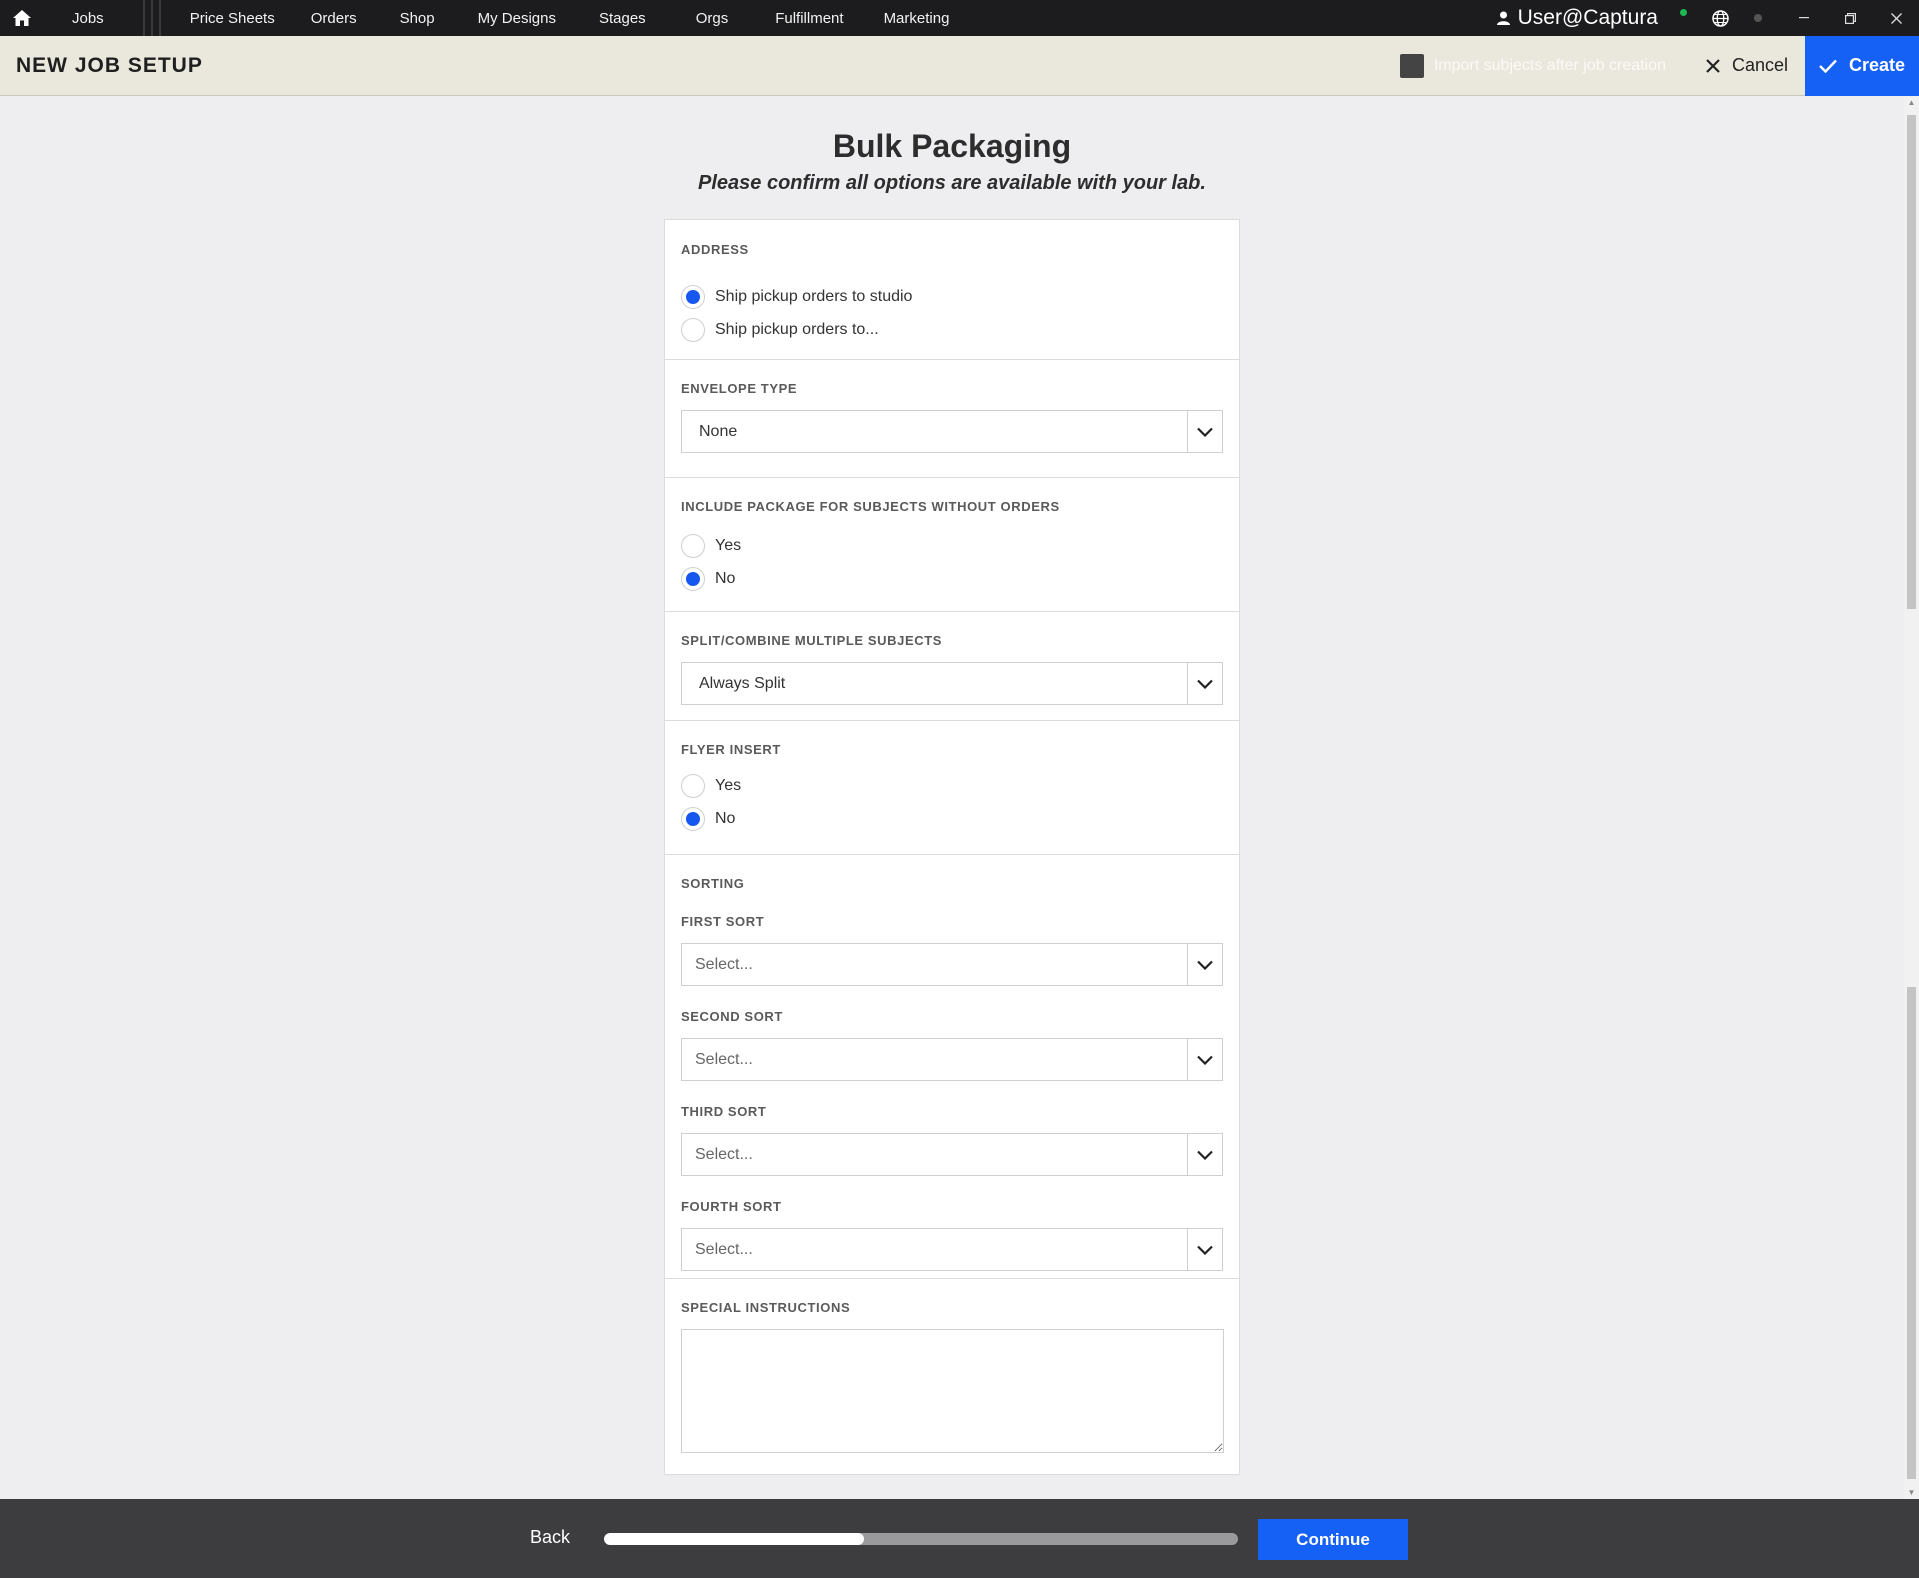  I want to click on scrollbar-thumb-top, so click(1911, 362).